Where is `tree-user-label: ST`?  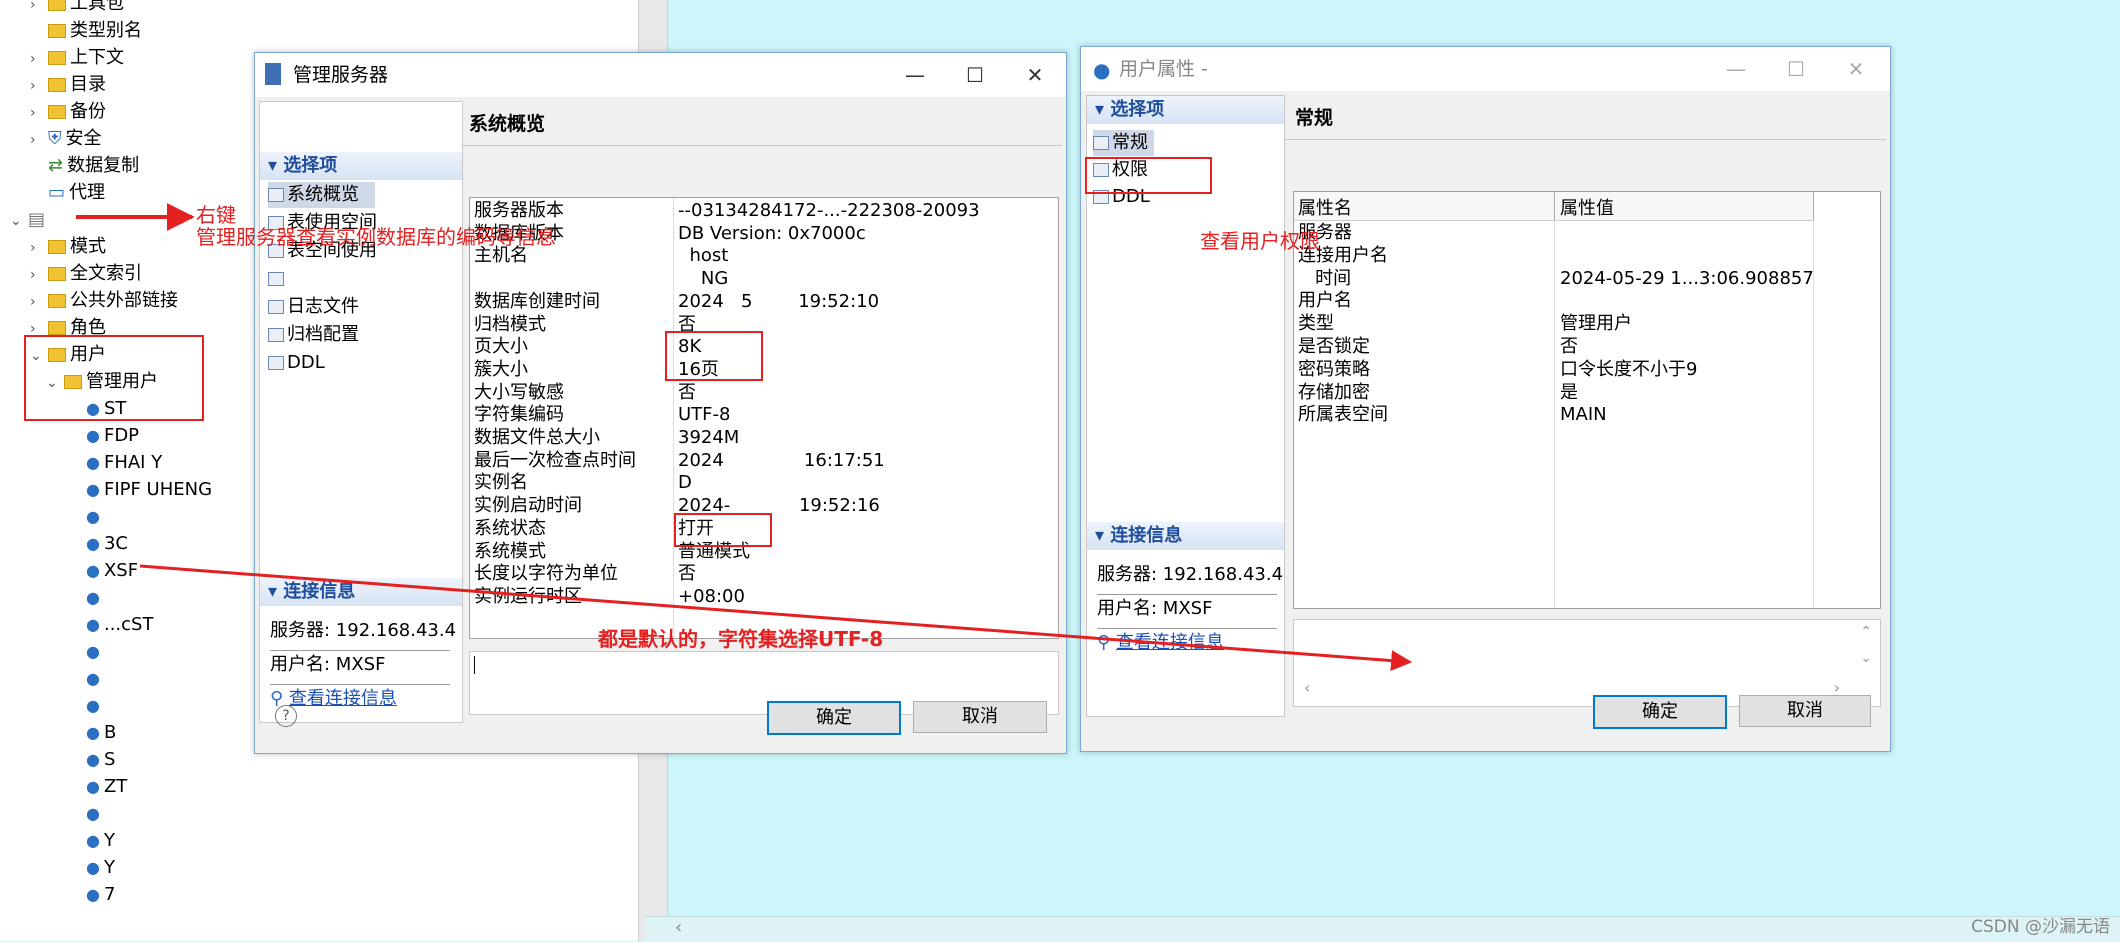 tree-user-label: ST is located at coordinates (115, 408).